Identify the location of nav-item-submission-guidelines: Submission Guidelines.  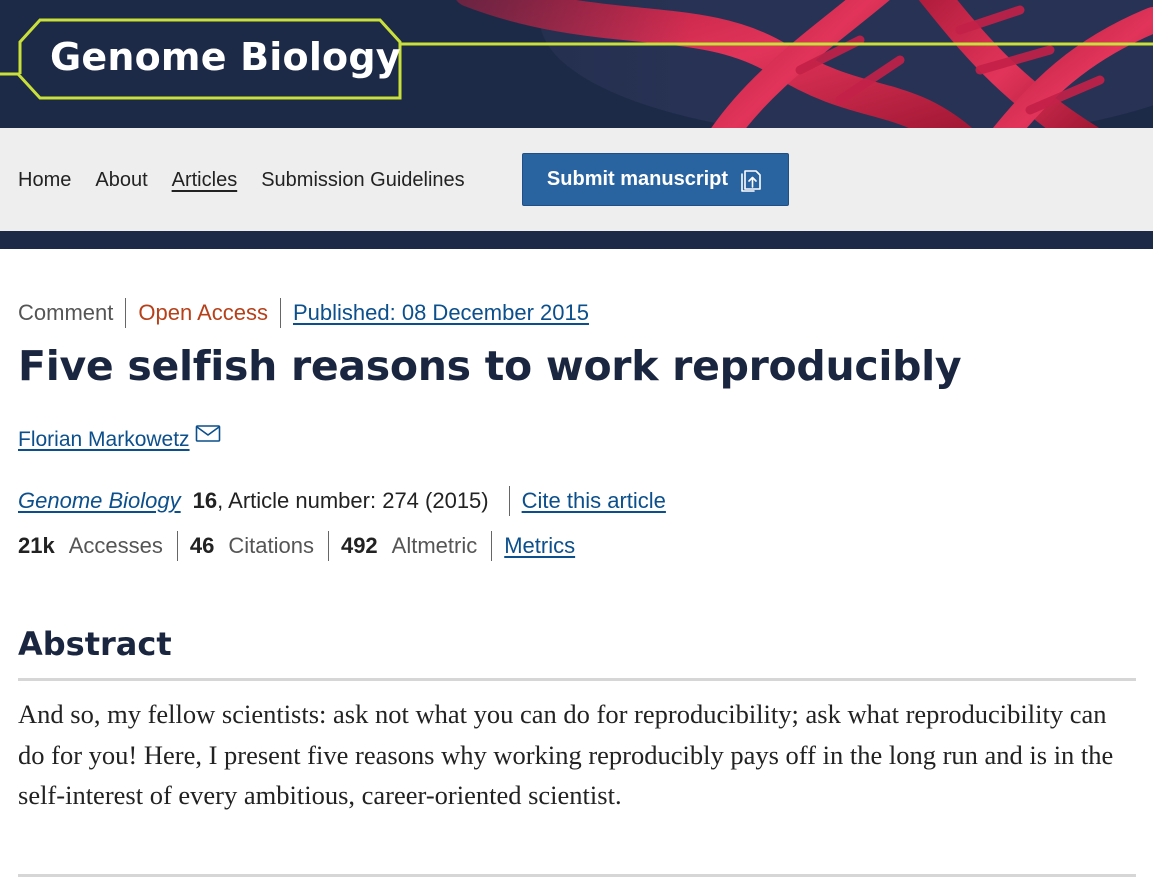
(362, 180).